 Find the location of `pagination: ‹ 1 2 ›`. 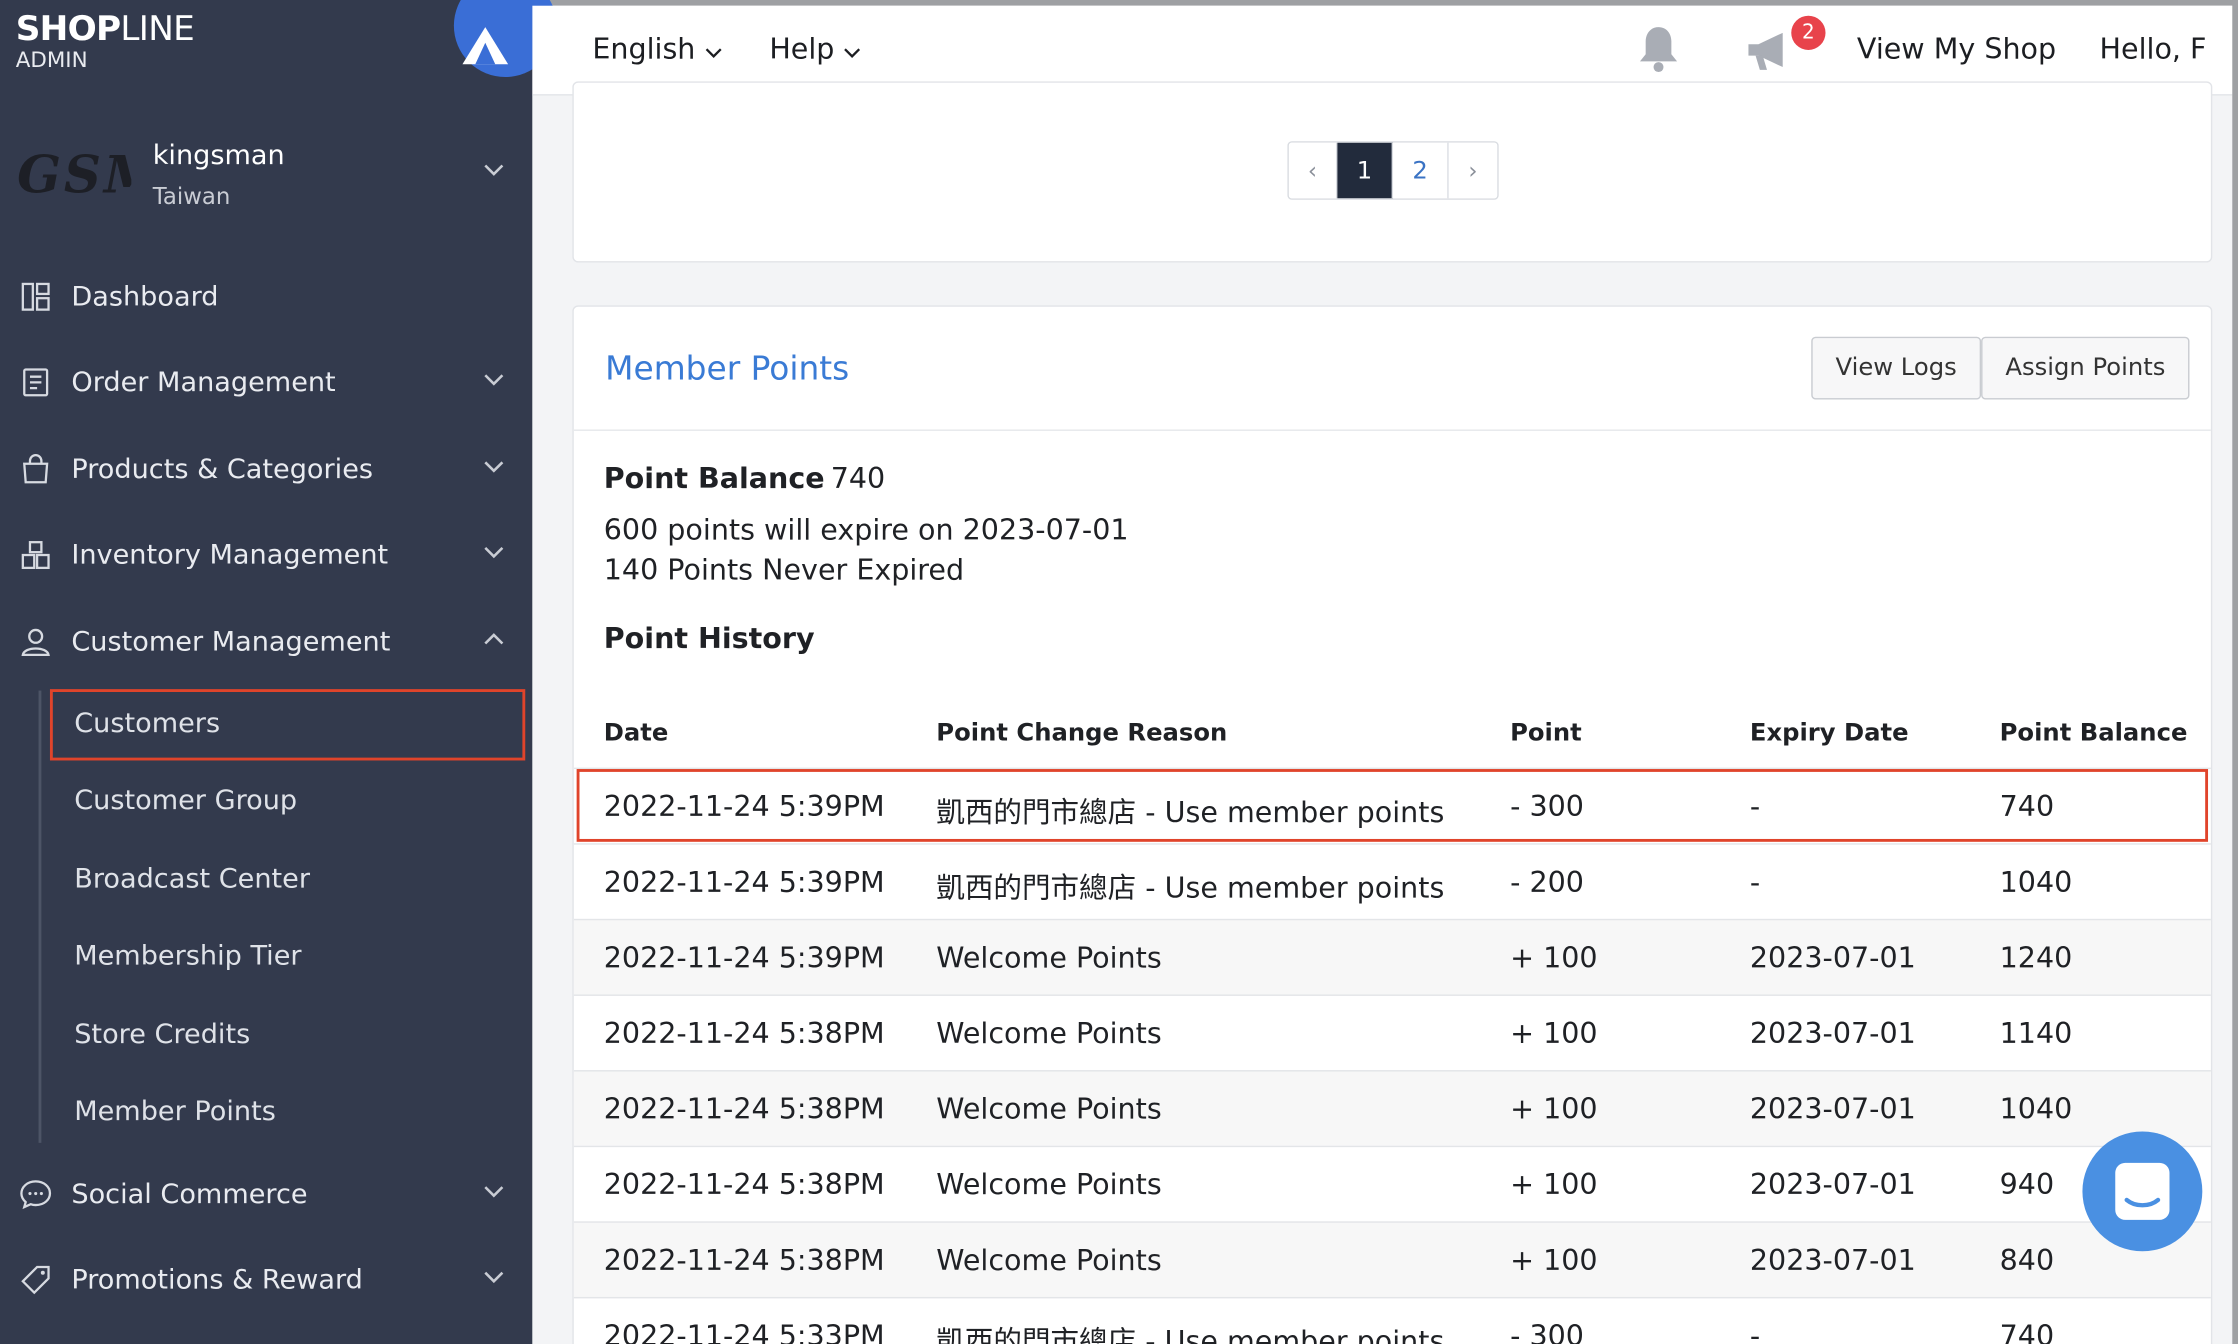

pagination: ‹ 1 2 › is located at coordinates (1393, 170).